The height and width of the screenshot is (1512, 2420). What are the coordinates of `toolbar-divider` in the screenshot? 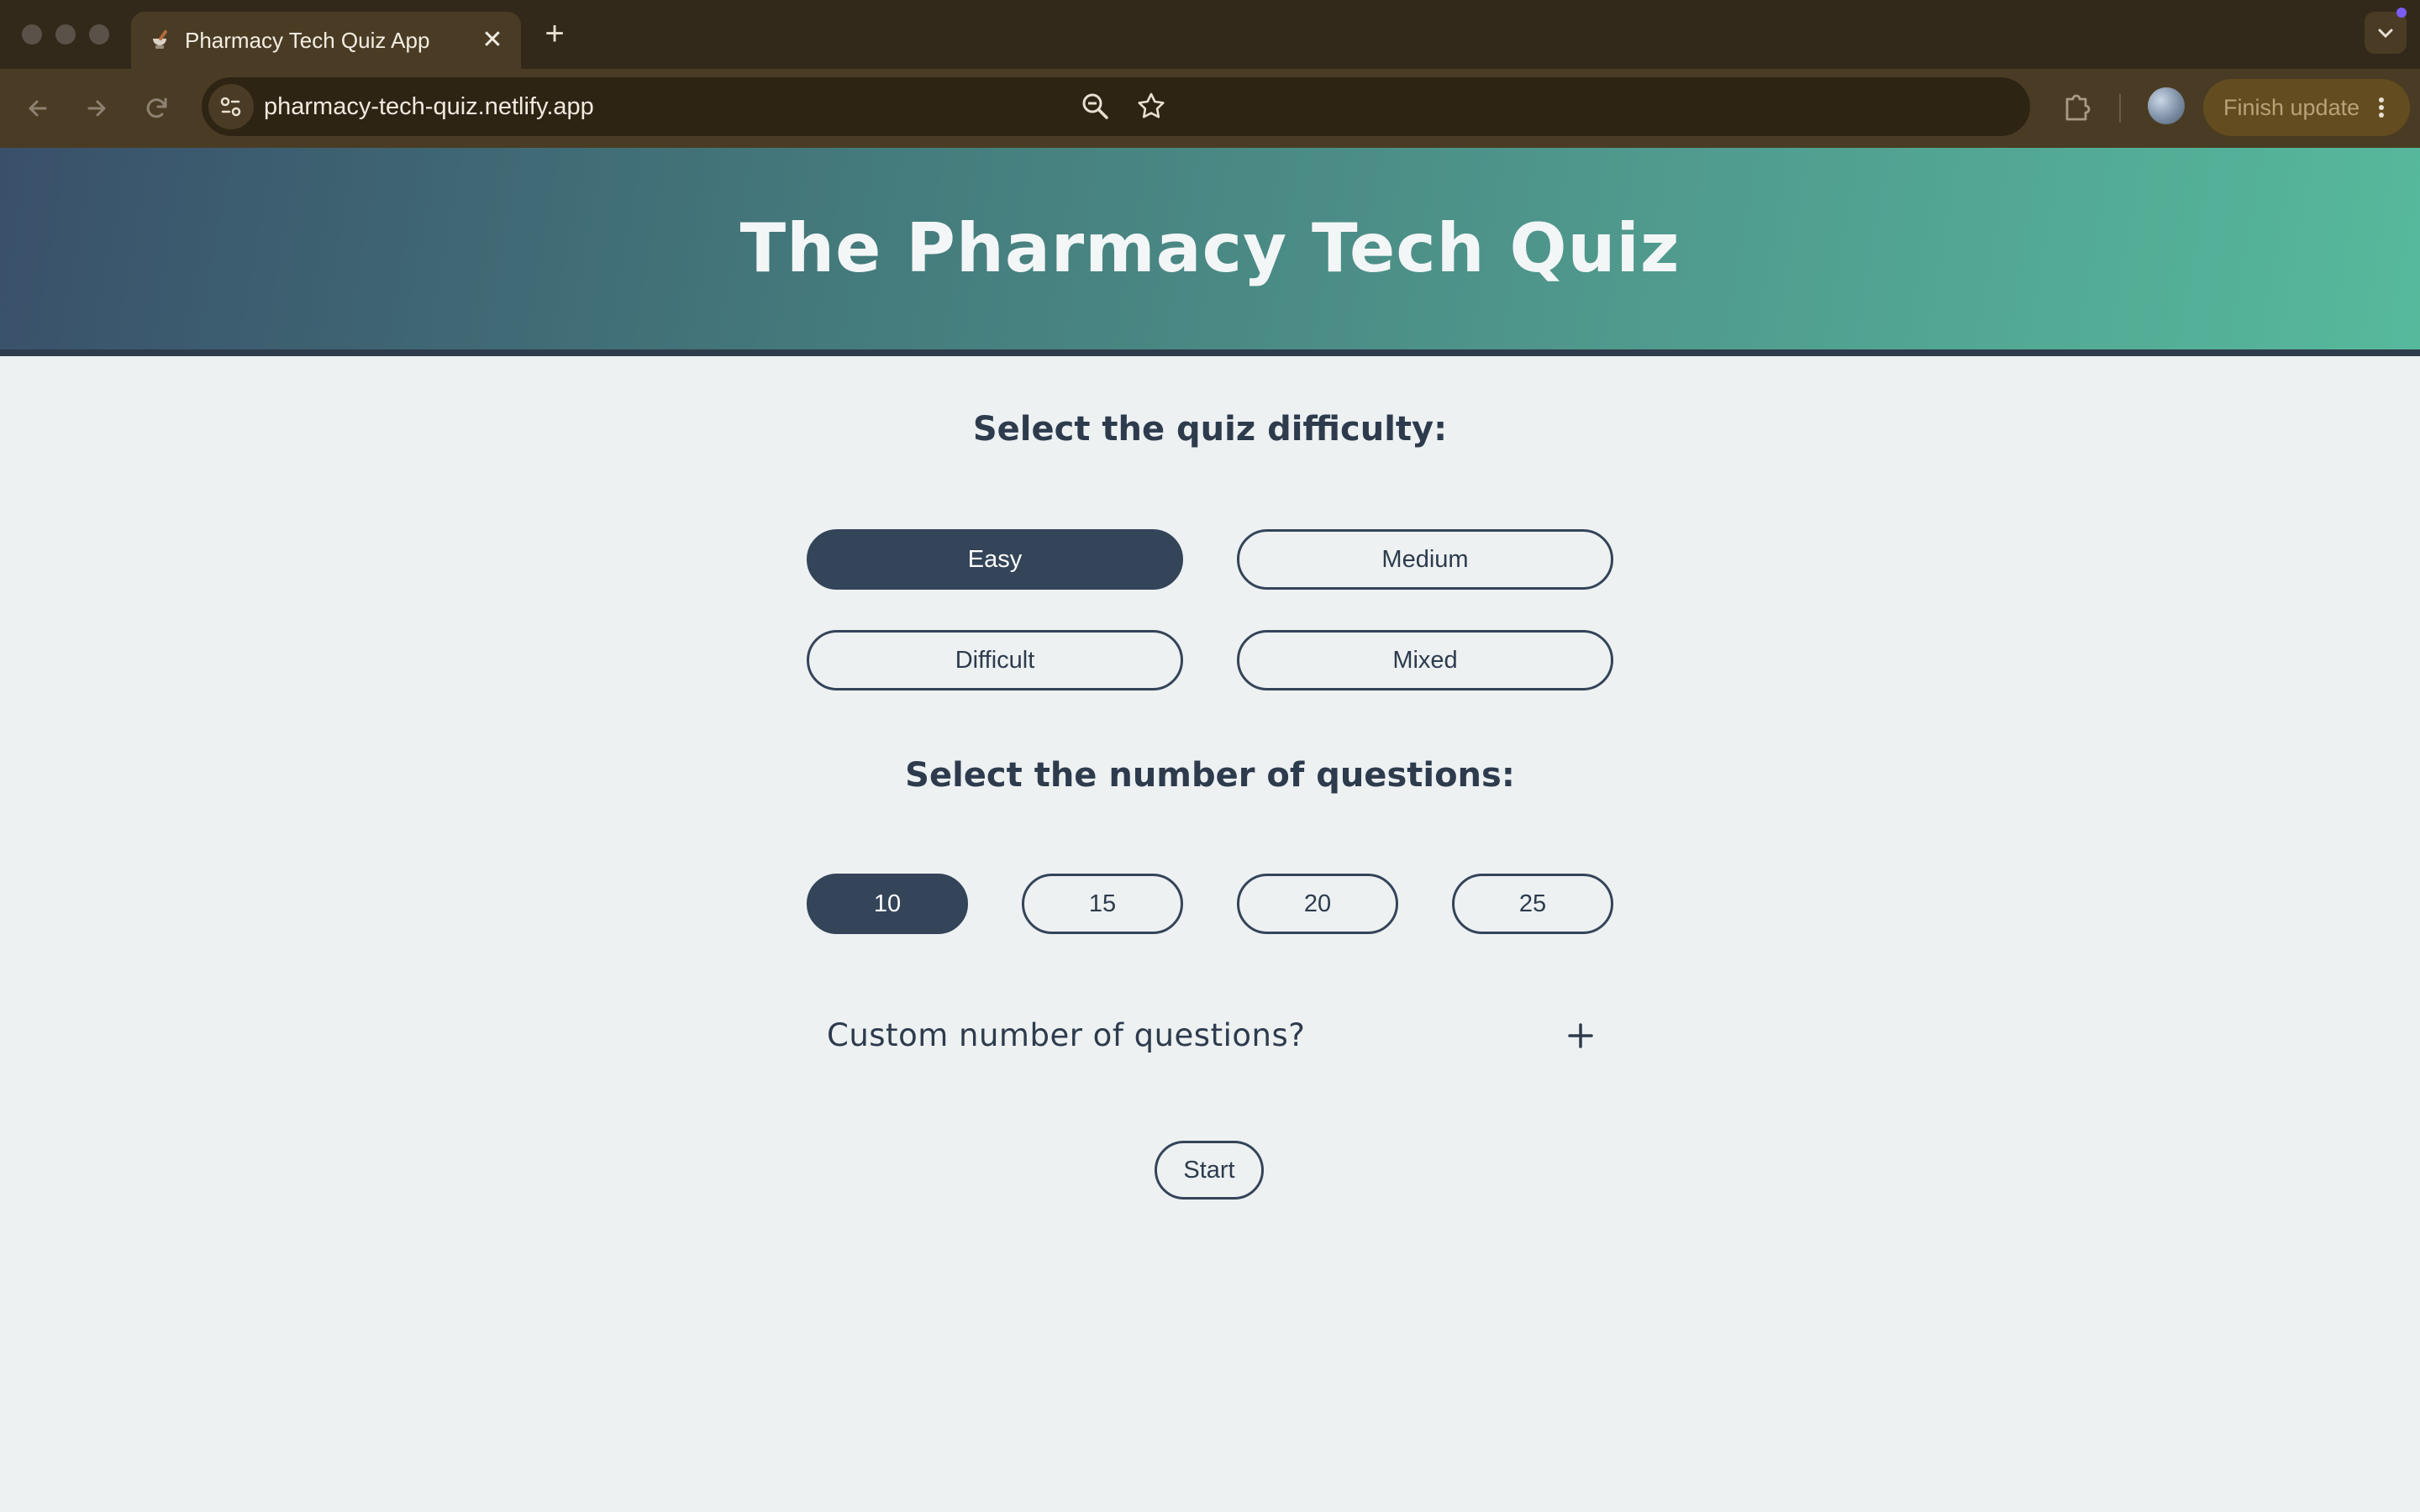 It's located at (2120, 108).